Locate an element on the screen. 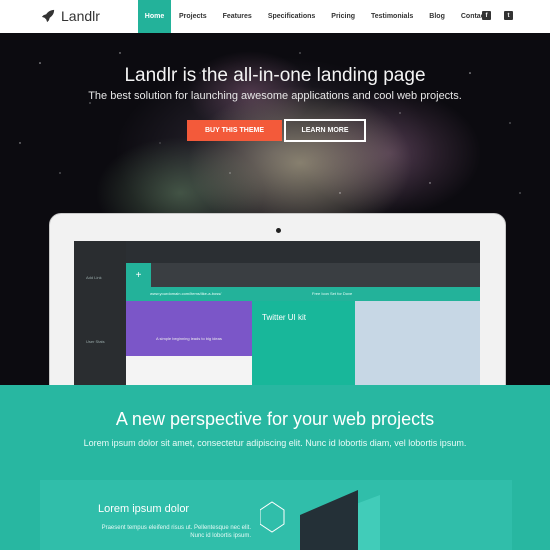 Image resolution: width=550 pixels, height=550 pixels. nav-testimonials: Testimonials is located at coordinates (392, 16).